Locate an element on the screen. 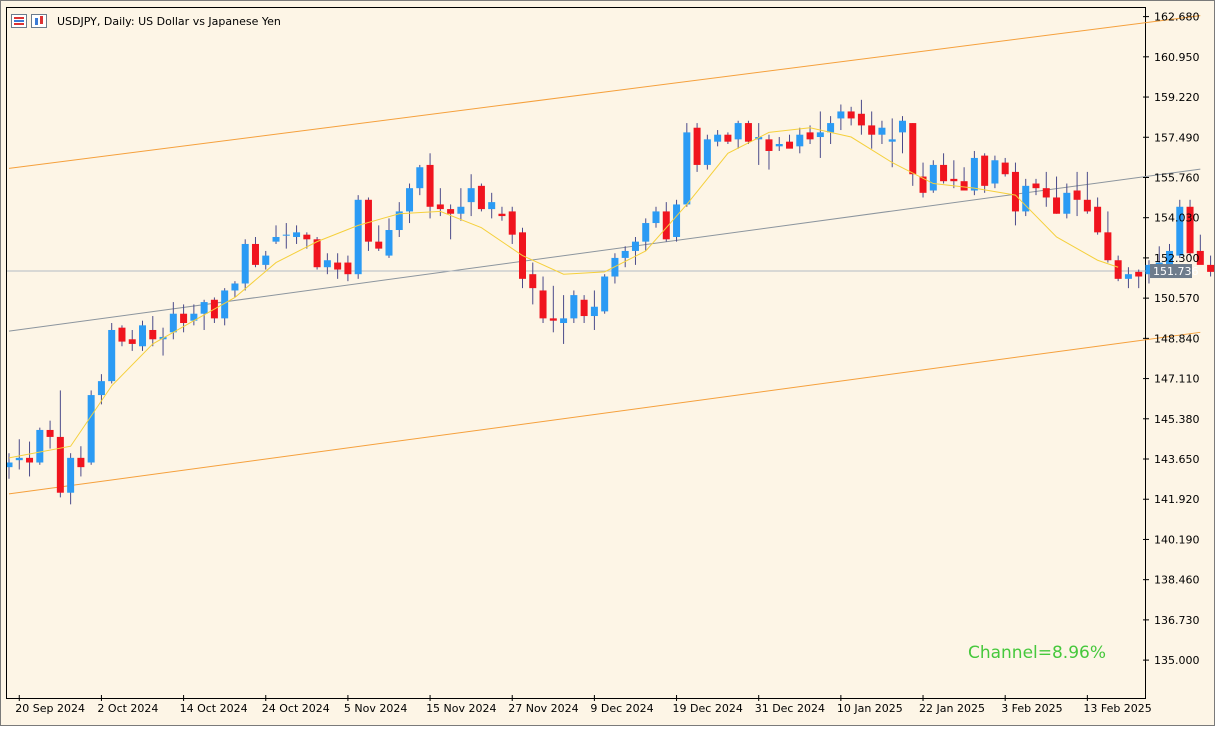  chart-bars-icon is located at coordinates (39, 21).